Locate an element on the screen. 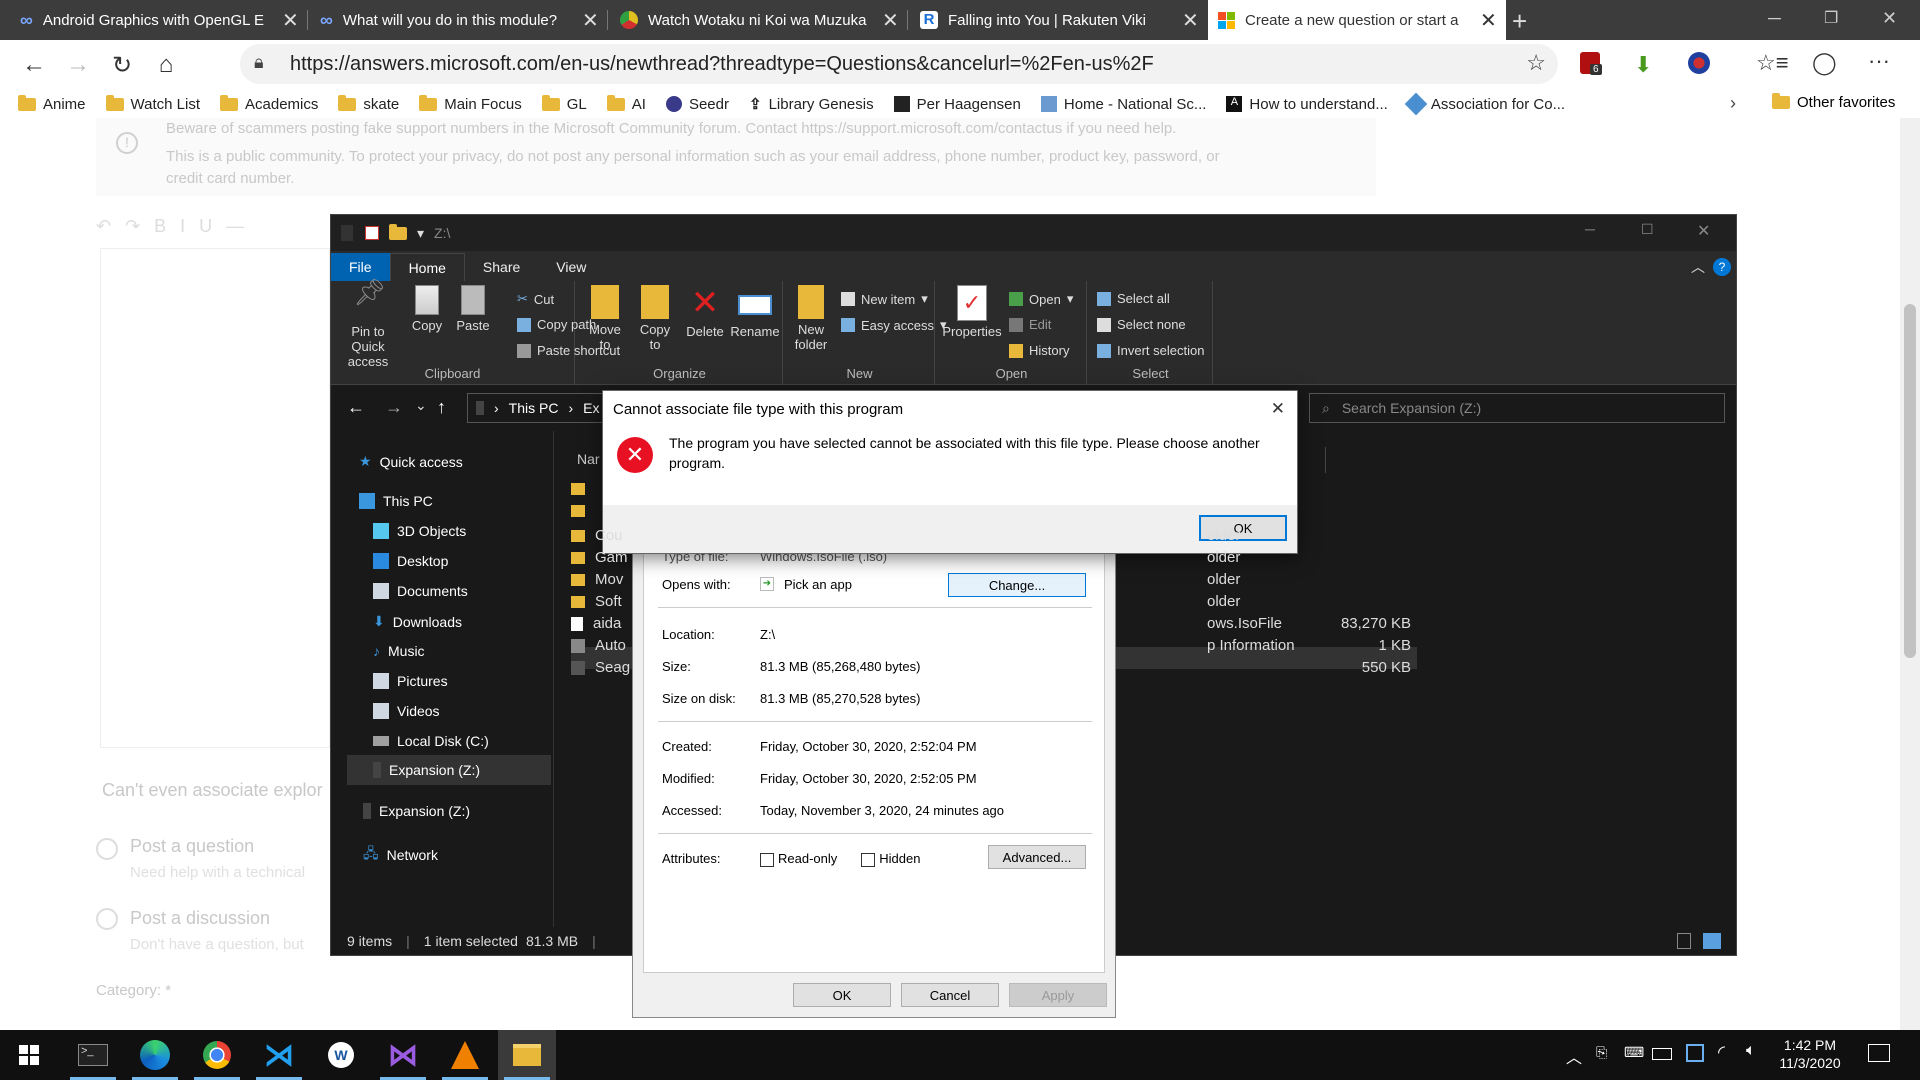  visual-studio-app: ⋈ is located at coordinates (403, 1055).